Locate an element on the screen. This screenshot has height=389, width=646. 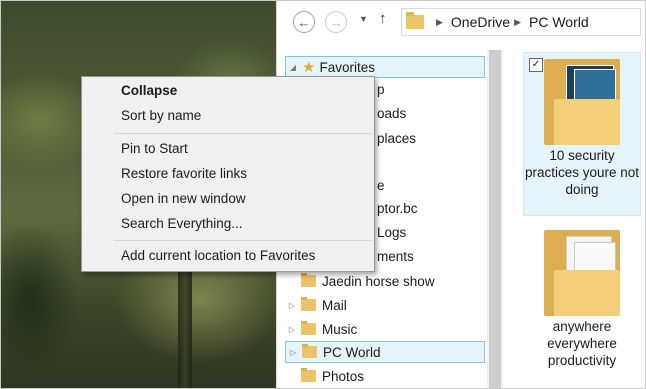
folder-tile: ✓ 10 security practices youre not doing is located at coordinates (582, 134).